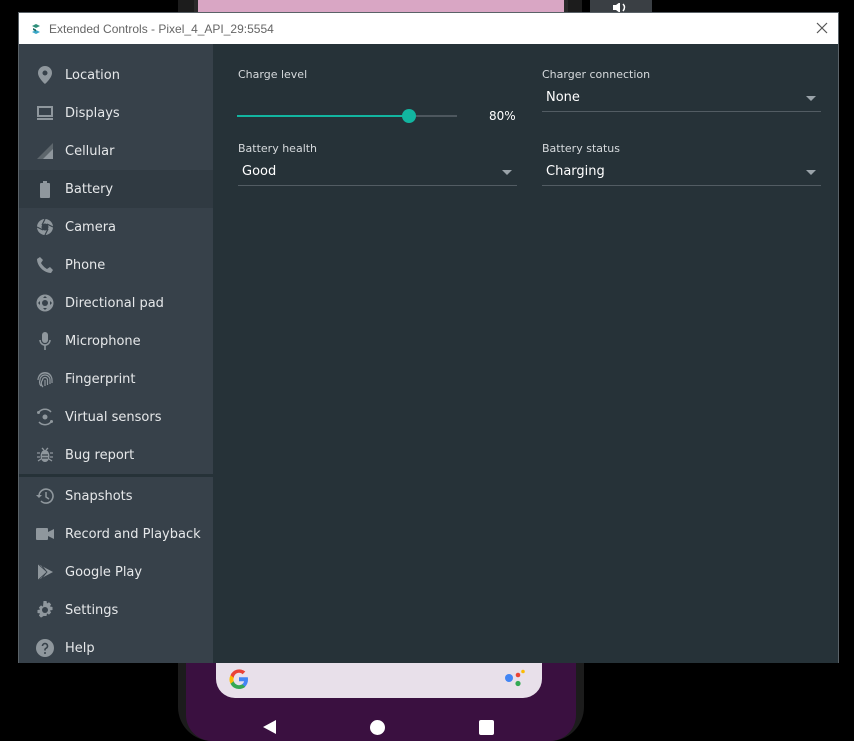 The height and width of the screenshot is (741, 854). I want to click on battery-health-value: Good, so click(259, 171).